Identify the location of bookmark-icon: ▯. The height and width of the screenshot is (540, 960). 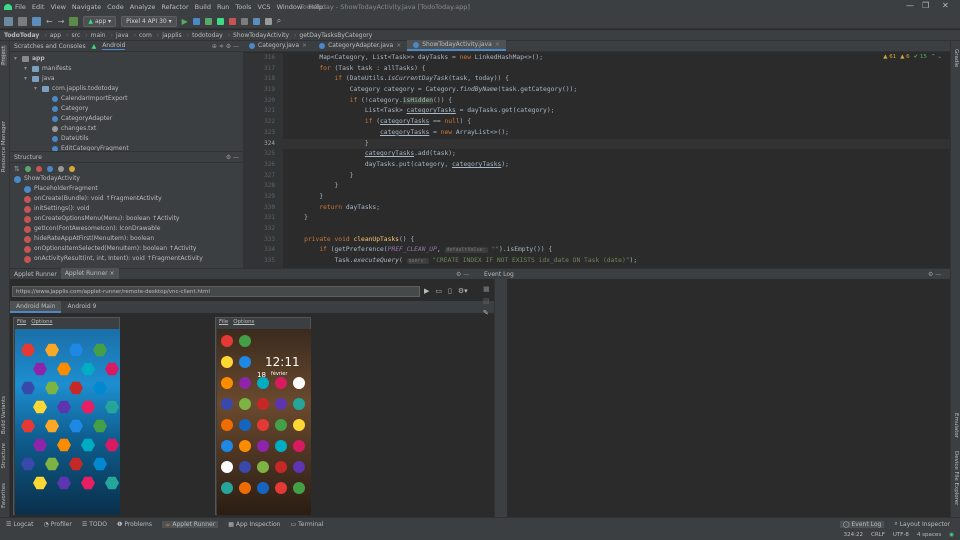
(450, 291).